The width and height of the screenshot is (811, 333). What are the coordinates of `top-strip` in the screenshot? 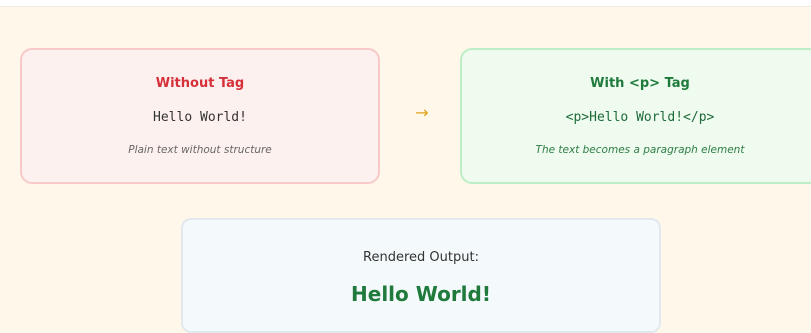 It's located at (405, 3).